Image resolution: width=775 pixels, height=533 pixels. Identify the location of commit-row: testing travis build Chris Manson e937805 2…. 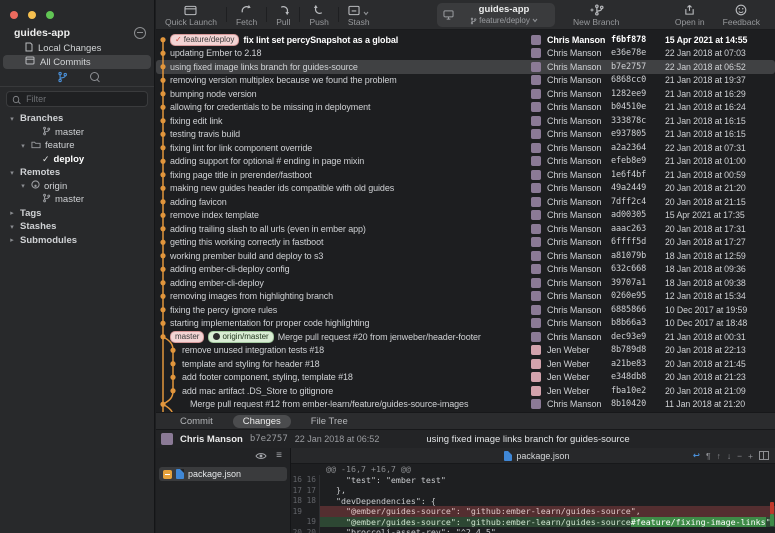
(465, 135).